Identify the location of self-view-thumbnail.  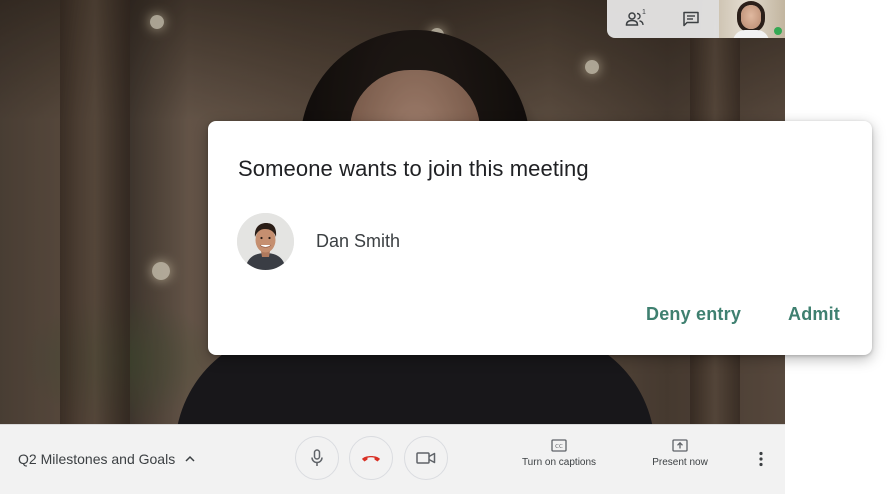
(752, 19).